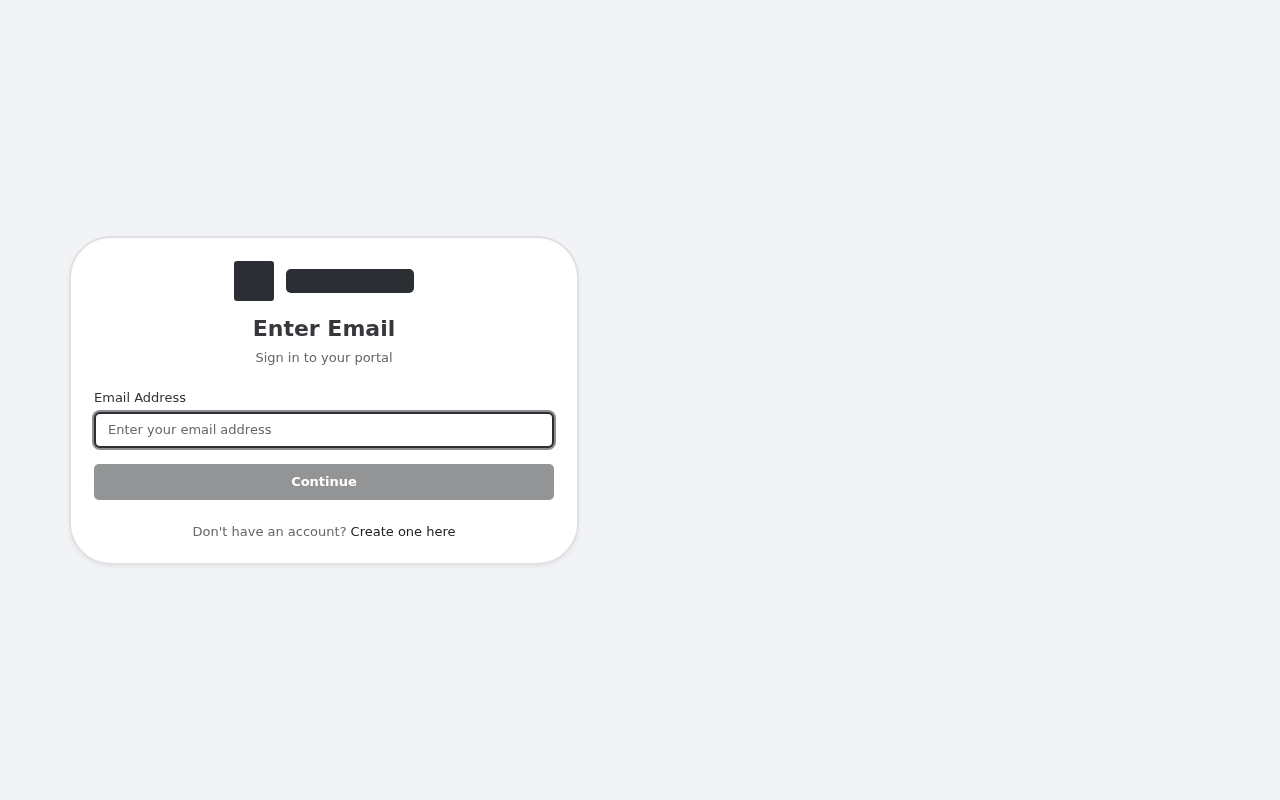  I want to click on footer-text: Don't have an account?, so click(269, 531).